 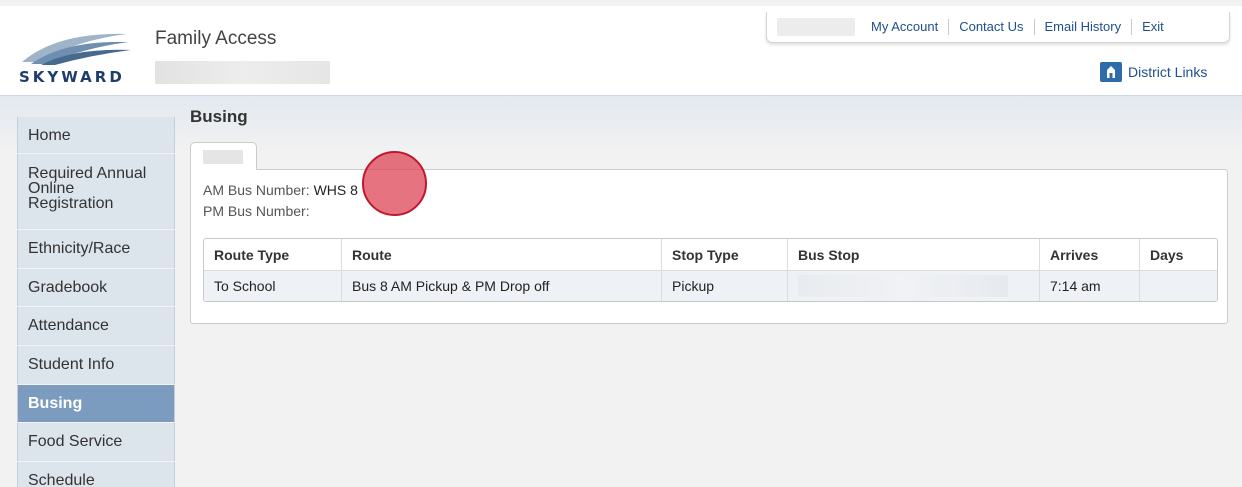 I want to click on header-route-type: Route Type, so click(x=272, y=254).